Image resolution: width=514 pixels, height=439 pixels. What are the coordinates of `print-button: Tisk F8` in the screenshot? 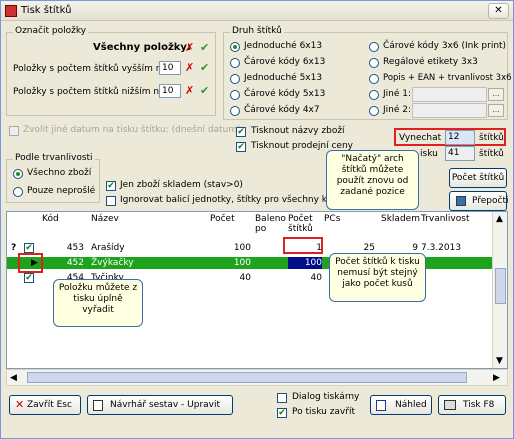 It's located at (472, 405).